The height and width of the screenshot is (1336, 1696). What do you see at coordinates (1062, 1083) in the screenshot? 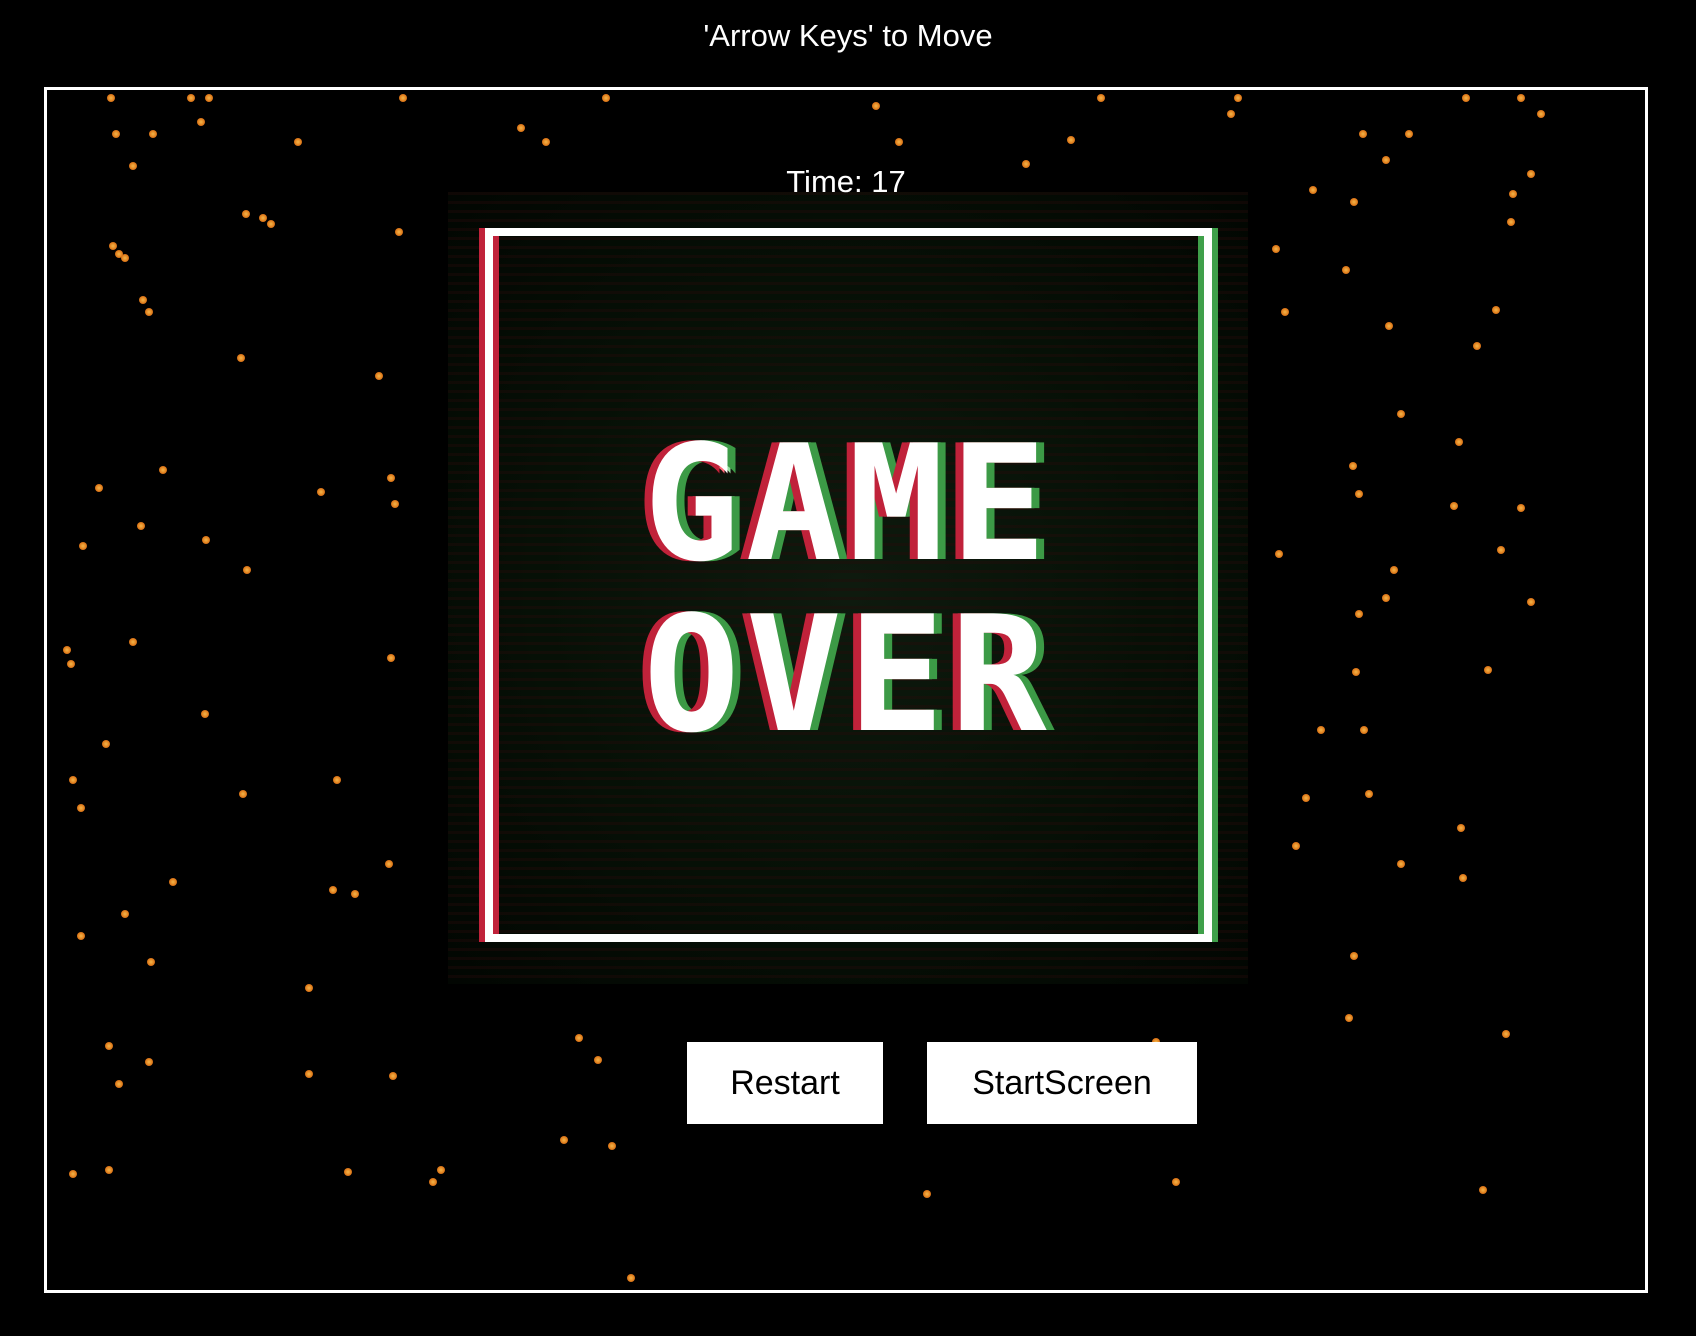
I see `startscreen-button: StartScreen` at bounding box center [1062, 1083].